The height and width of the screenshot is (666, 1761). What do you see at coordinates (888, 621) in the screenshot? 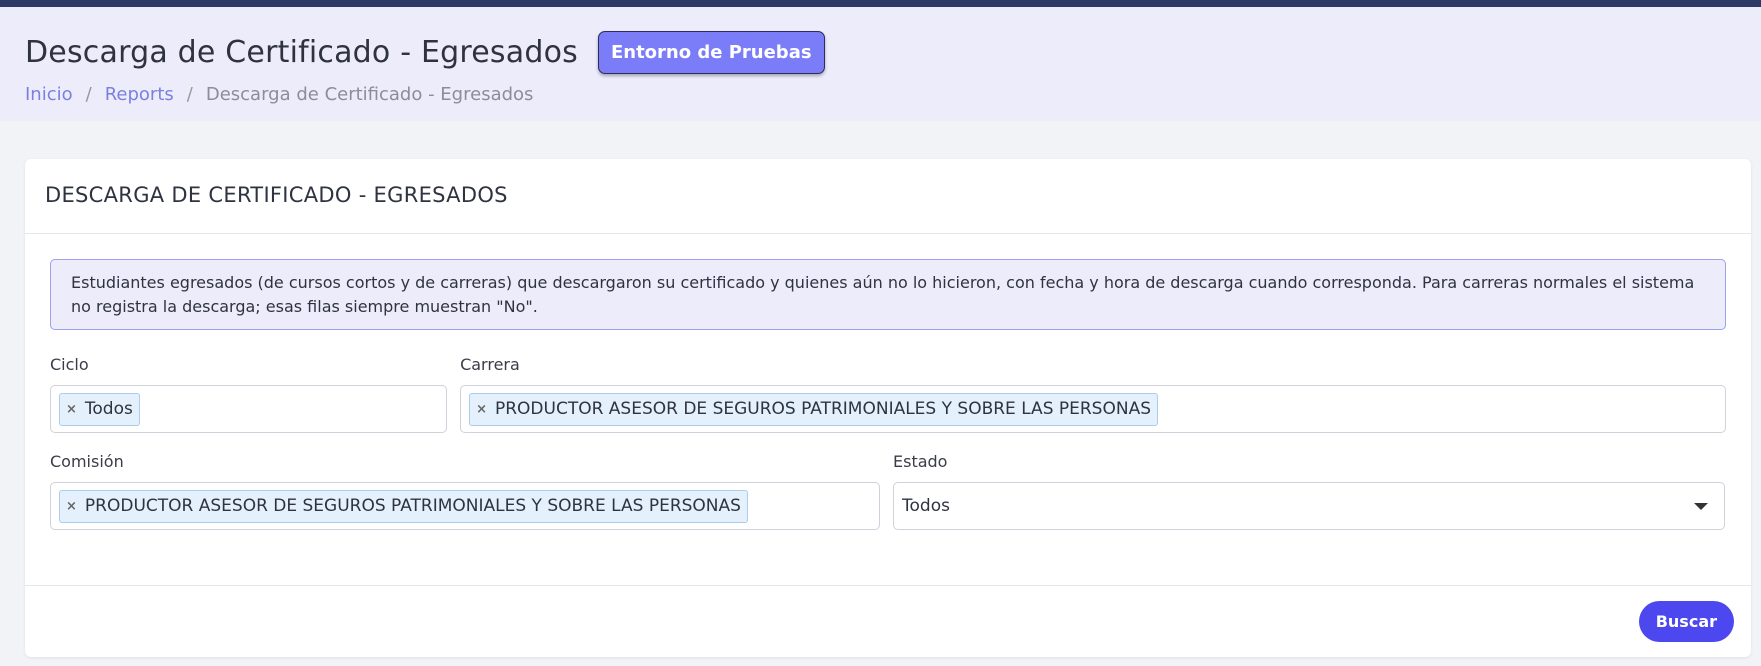
I see `card-footer: Buscar` at bounding box center [888, 621].